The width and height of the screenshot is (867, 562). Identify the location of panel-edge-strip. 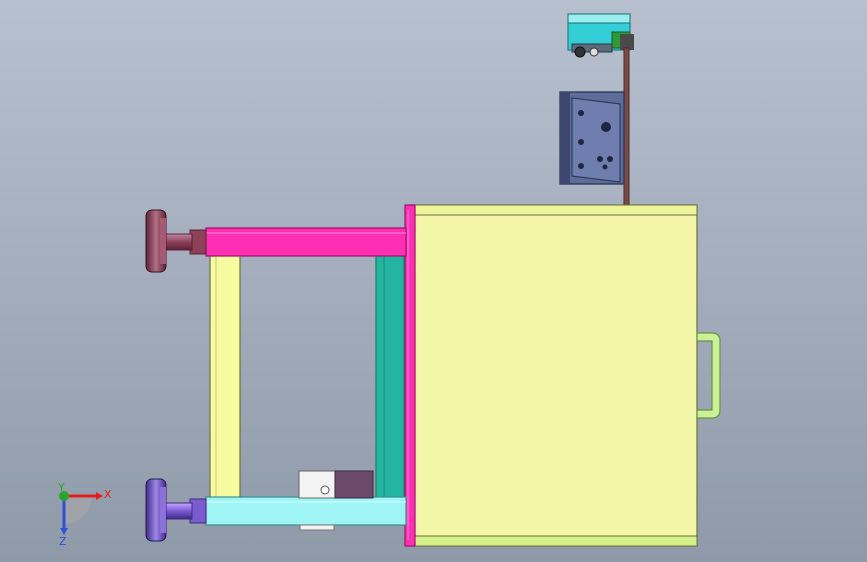
(565, 138).